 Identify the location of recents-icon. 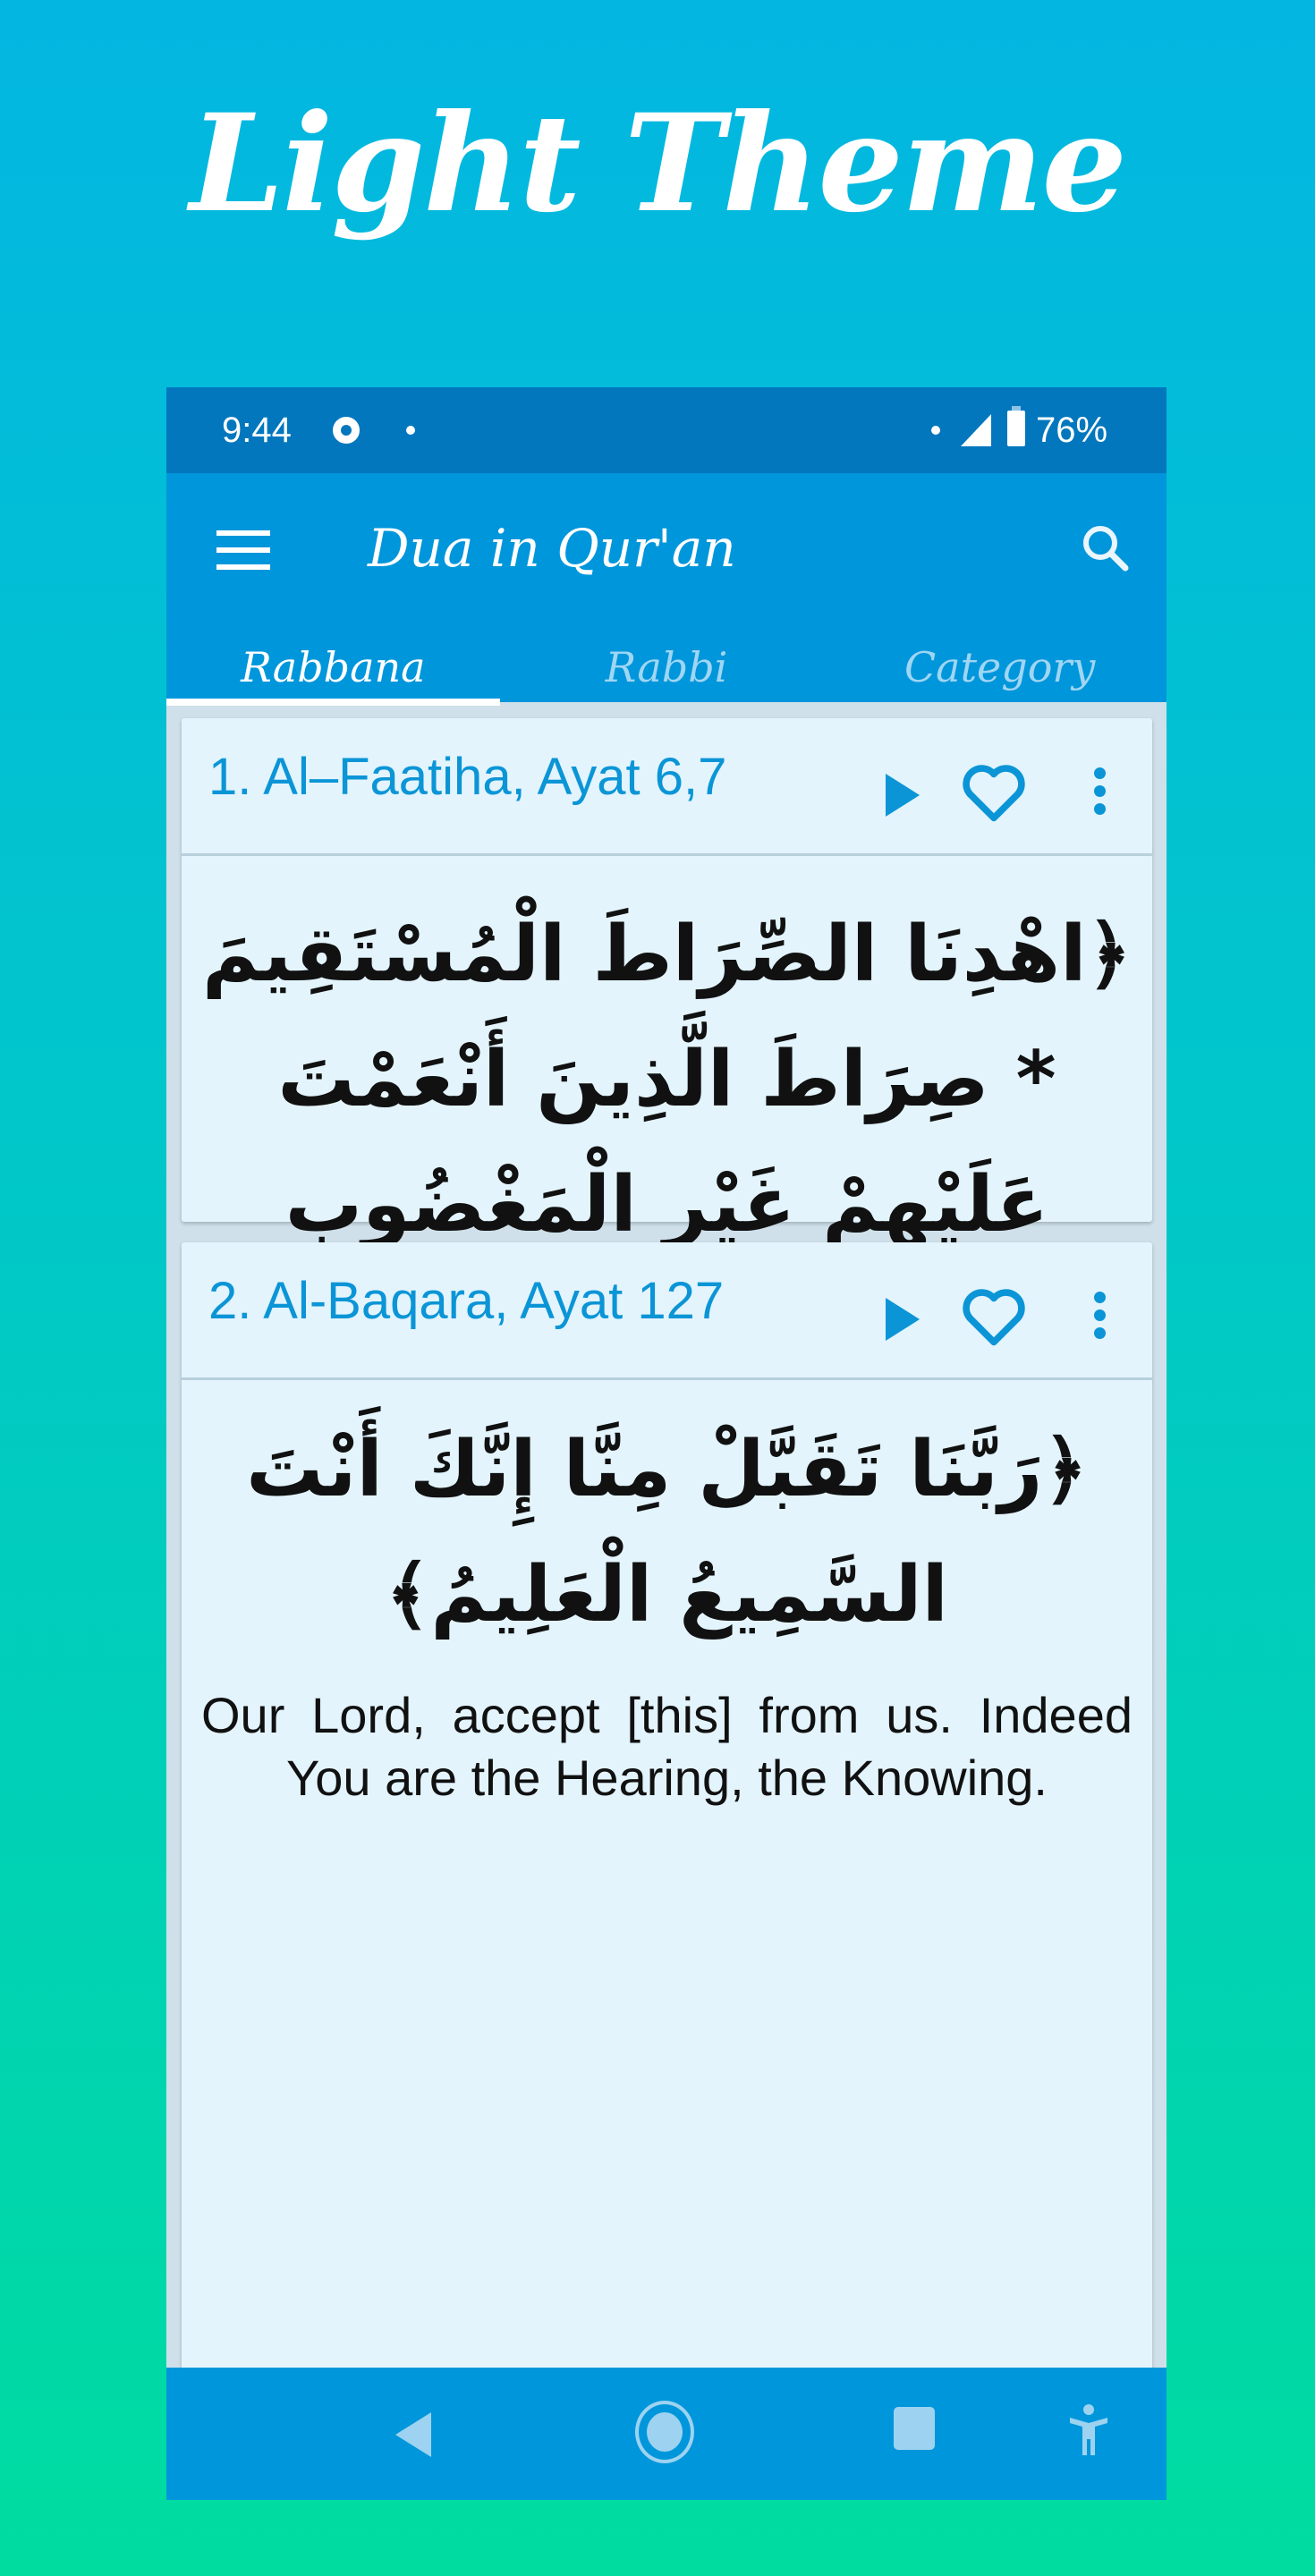
(914, 2428).